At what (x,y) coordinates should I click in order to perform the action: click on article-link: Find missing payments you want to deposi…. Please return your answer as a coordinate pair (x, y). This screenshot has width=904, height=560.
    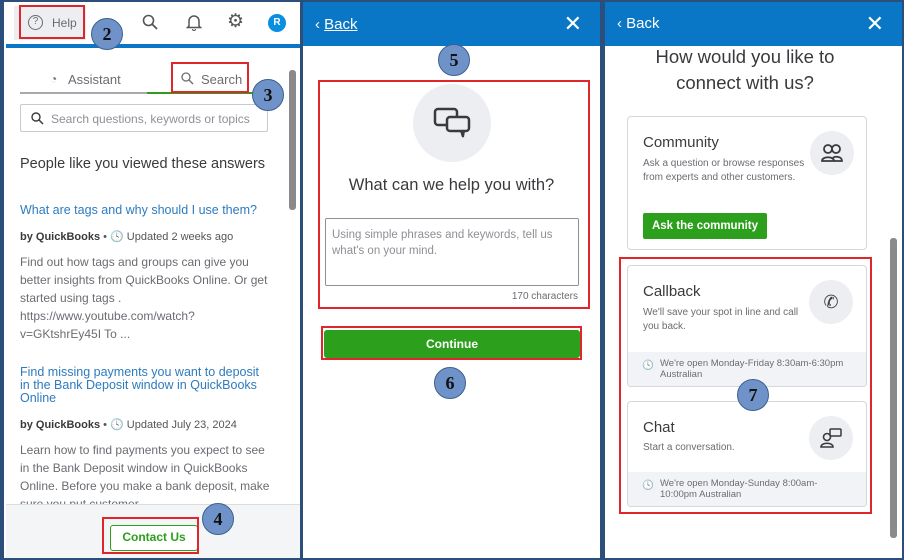
    Looking at the image, I should click on (145, 385).